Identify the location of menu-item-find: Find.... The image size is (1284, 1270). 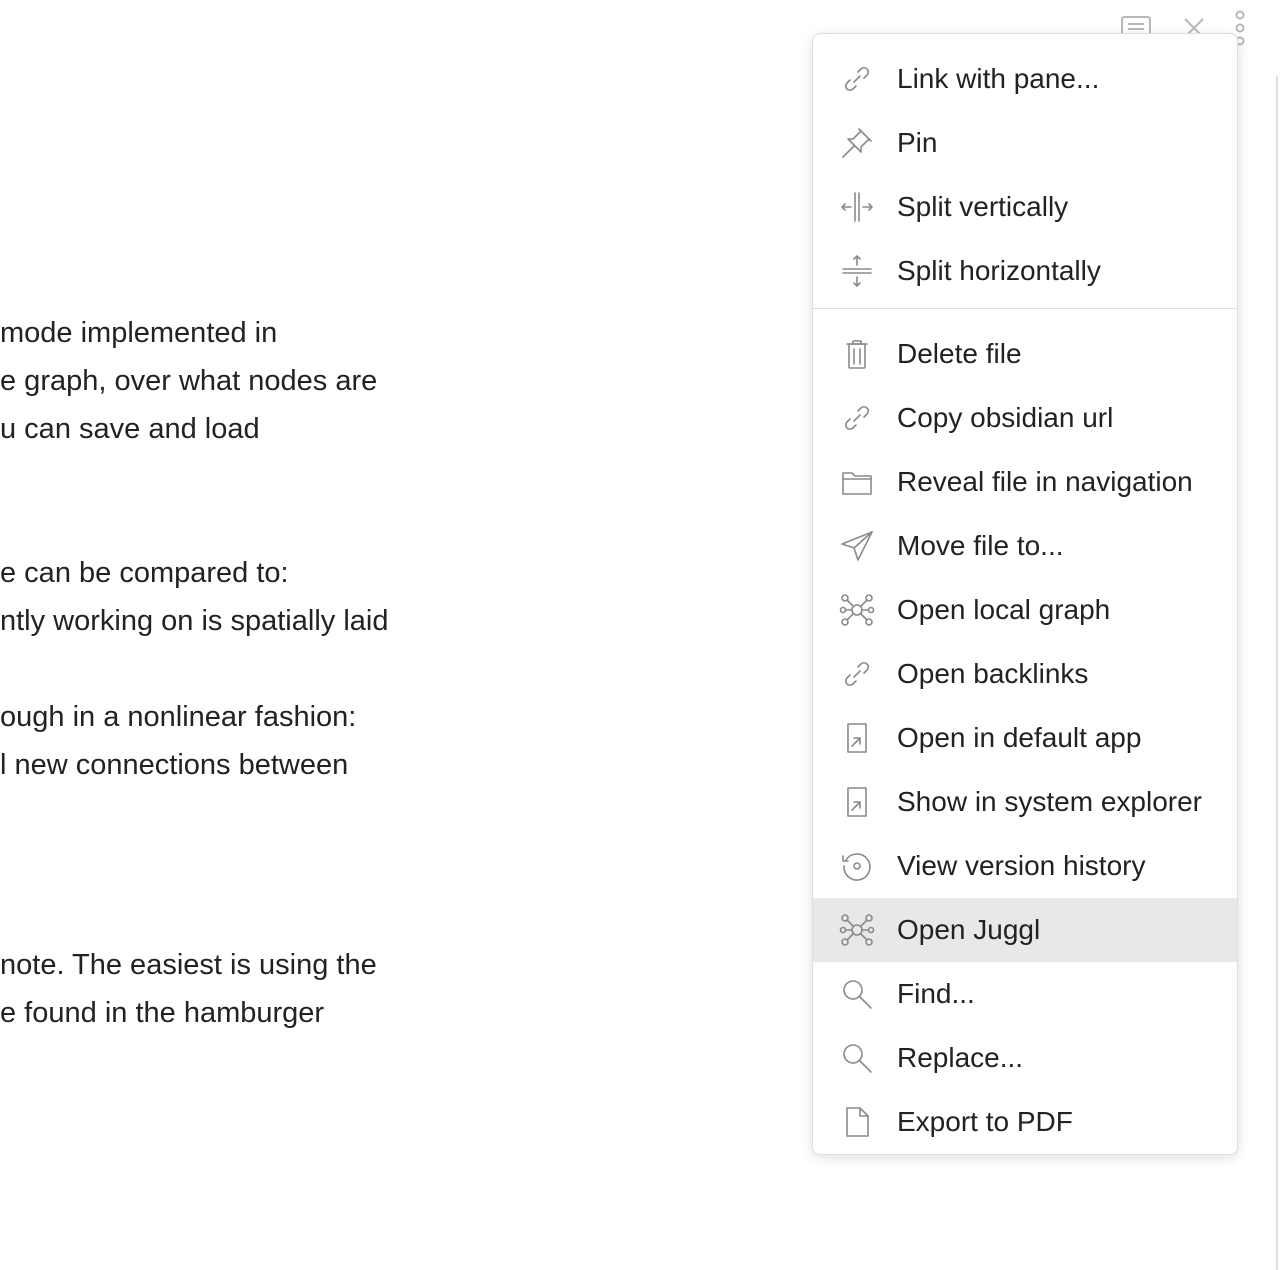
(1025, 994).